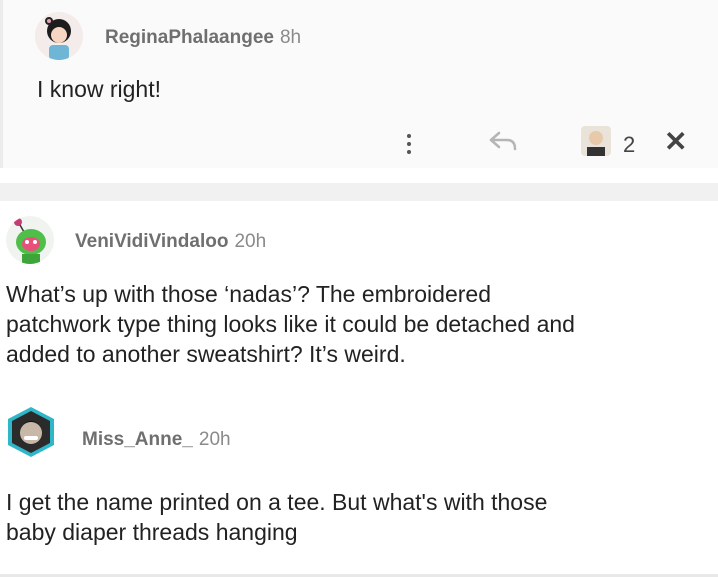  I want to click on comment-username: VeniVidiVindaloo 20h, so click(170, 242).